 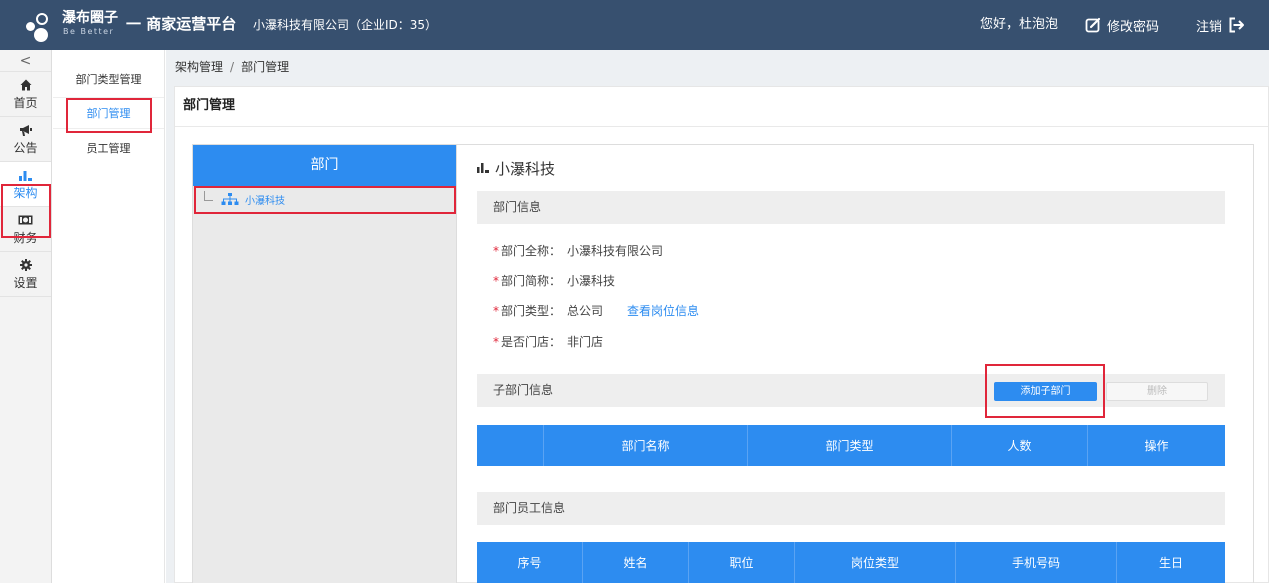 I want to click on tree-connector, so click(x=208, y=196).